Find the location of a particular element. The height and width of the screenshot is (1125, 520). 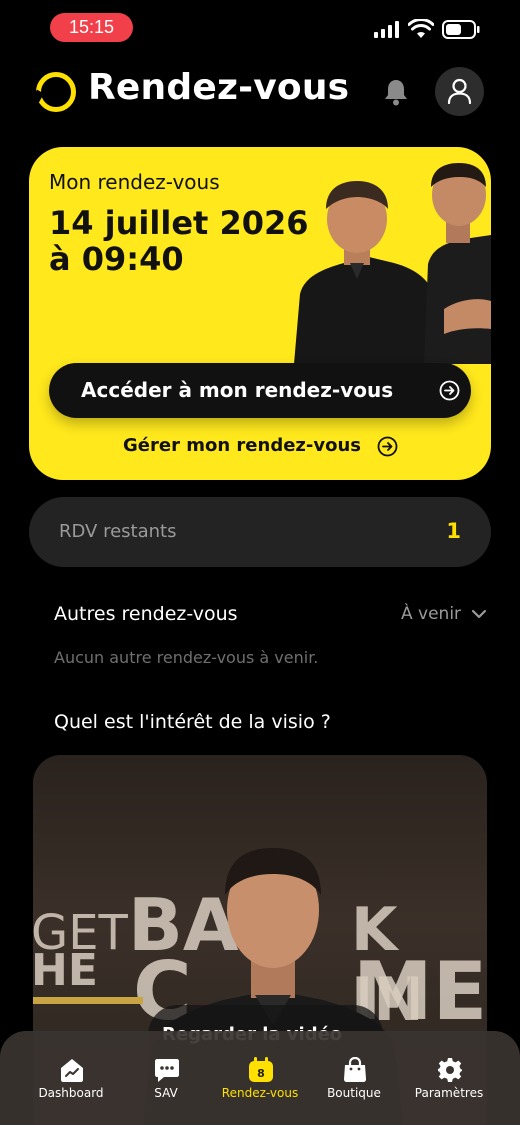

access-appointment-button: Accéder à mon rendez-vous is located at coordinates (260, 390).